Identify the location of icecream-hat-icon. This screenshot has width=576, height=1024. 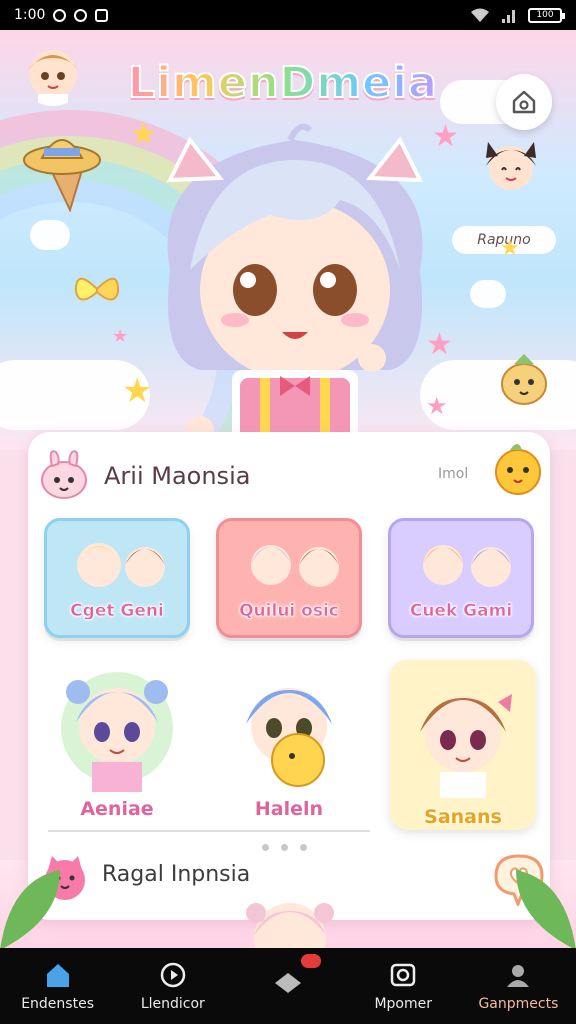
(62, 175).